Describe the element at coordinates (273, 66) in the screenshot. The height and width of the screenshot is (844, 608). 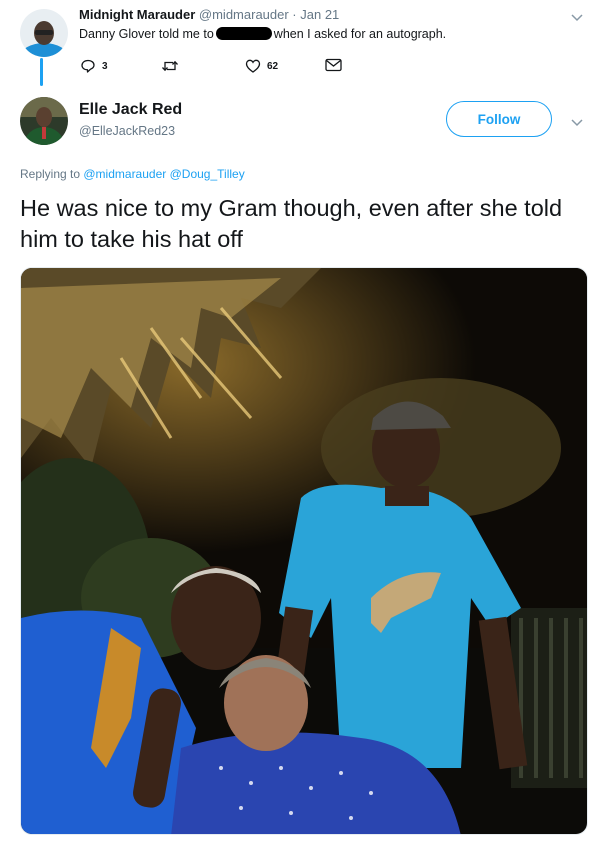
I see `like-count: 62` at that location.